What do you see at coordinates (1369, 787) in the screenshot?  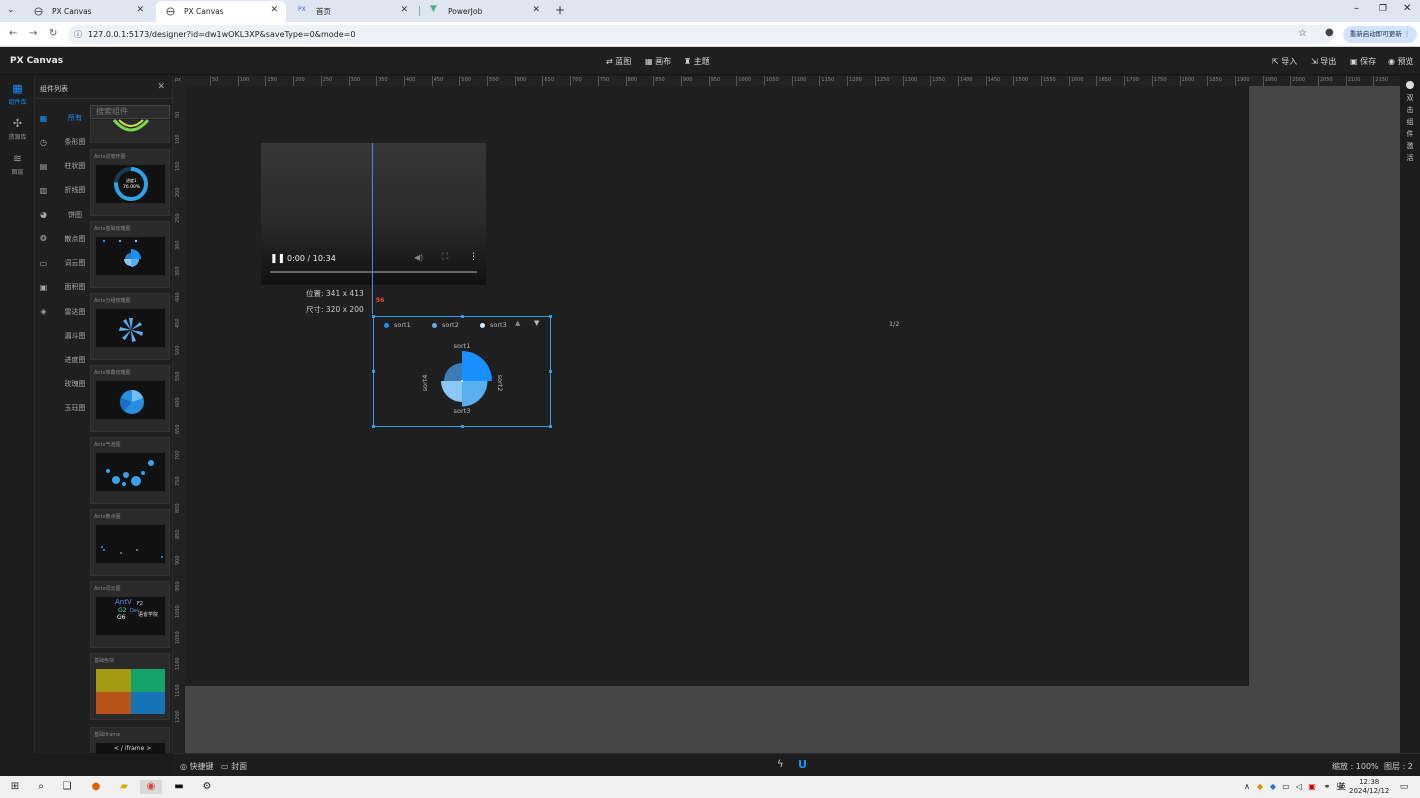 I see `system-clock: 12:38 2024/12/12` at bounding box center [1369, 787].